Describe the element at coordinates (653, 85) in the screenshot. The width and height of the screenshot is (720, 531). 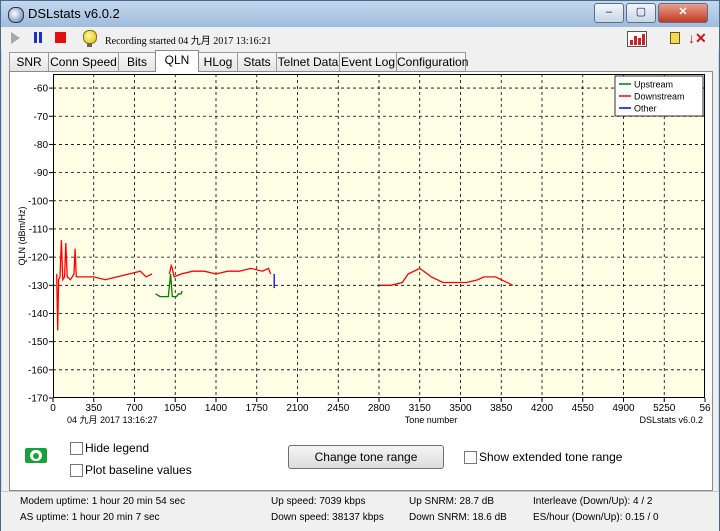
I see `legend-label: Upstream` at that location.